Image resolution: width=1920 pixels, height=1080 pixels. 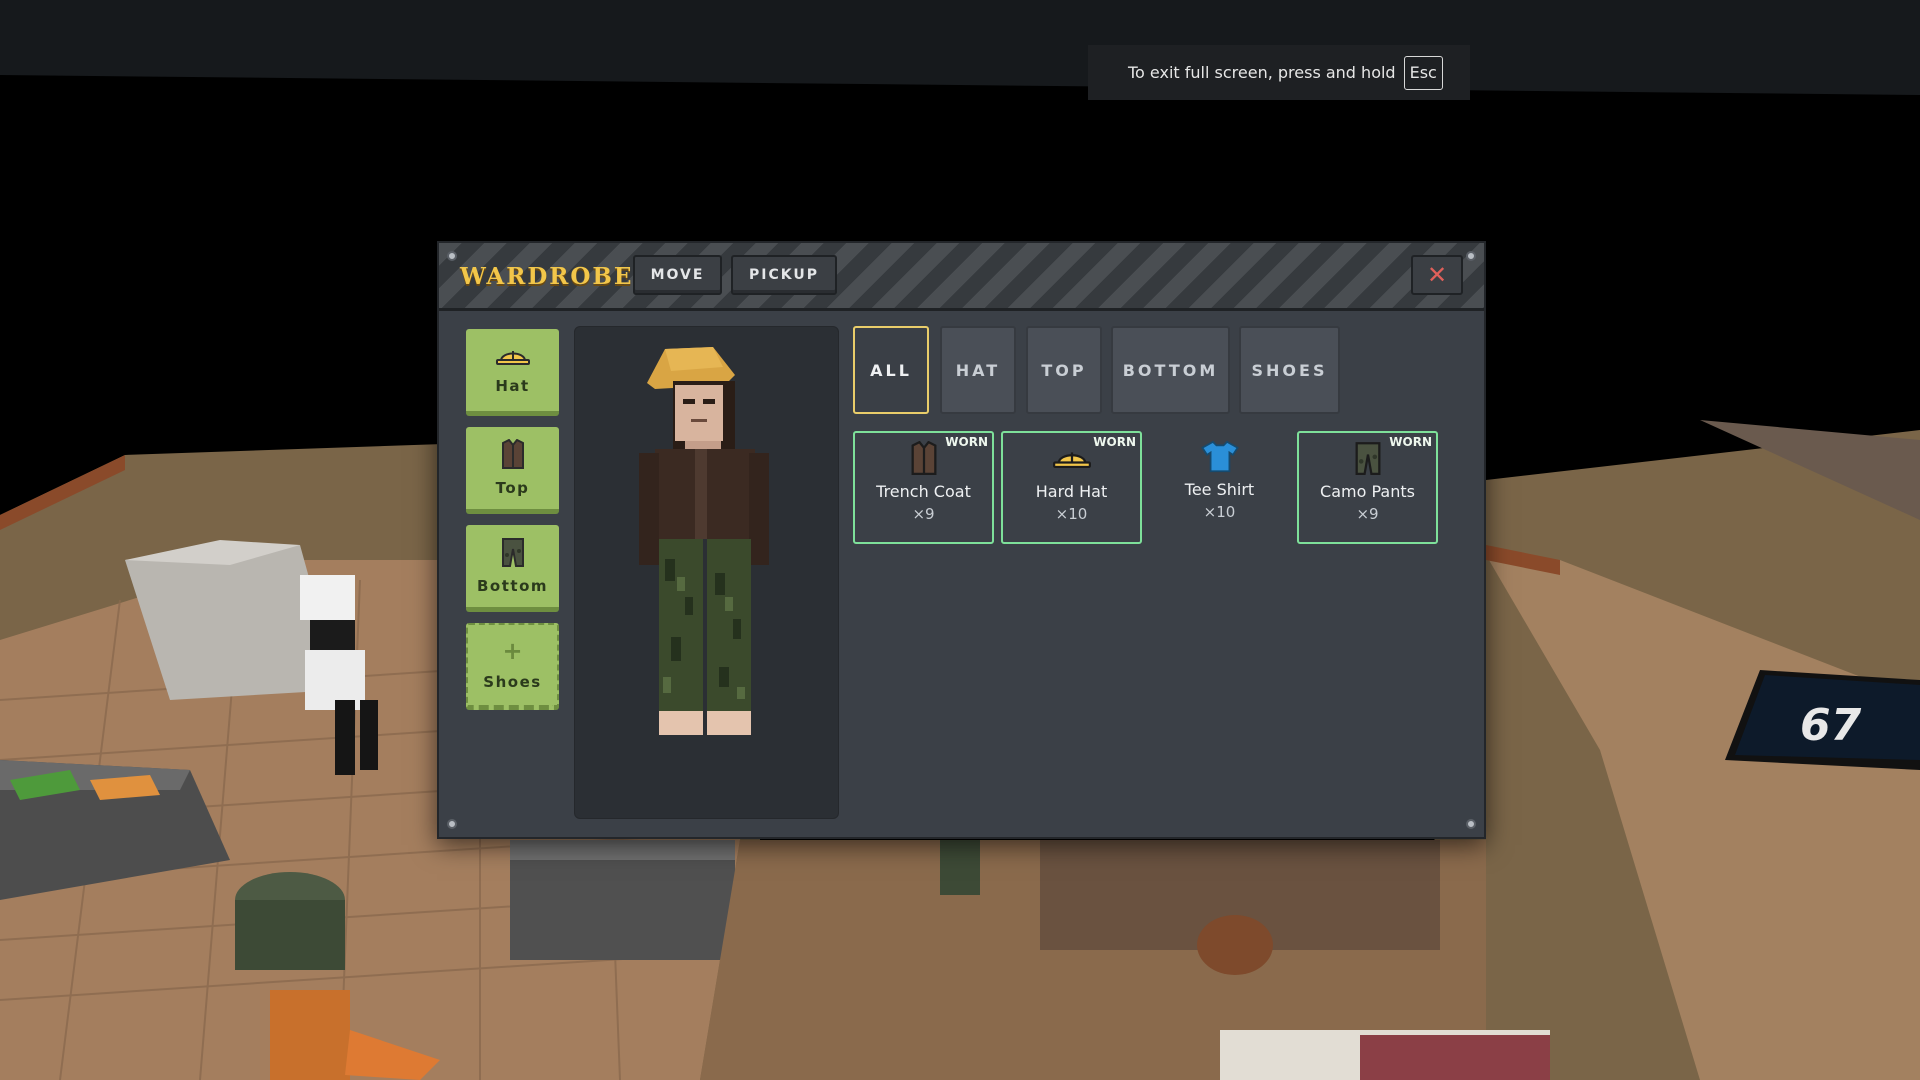 I want to click on plus-icon: +, so click(x=512, y=651).